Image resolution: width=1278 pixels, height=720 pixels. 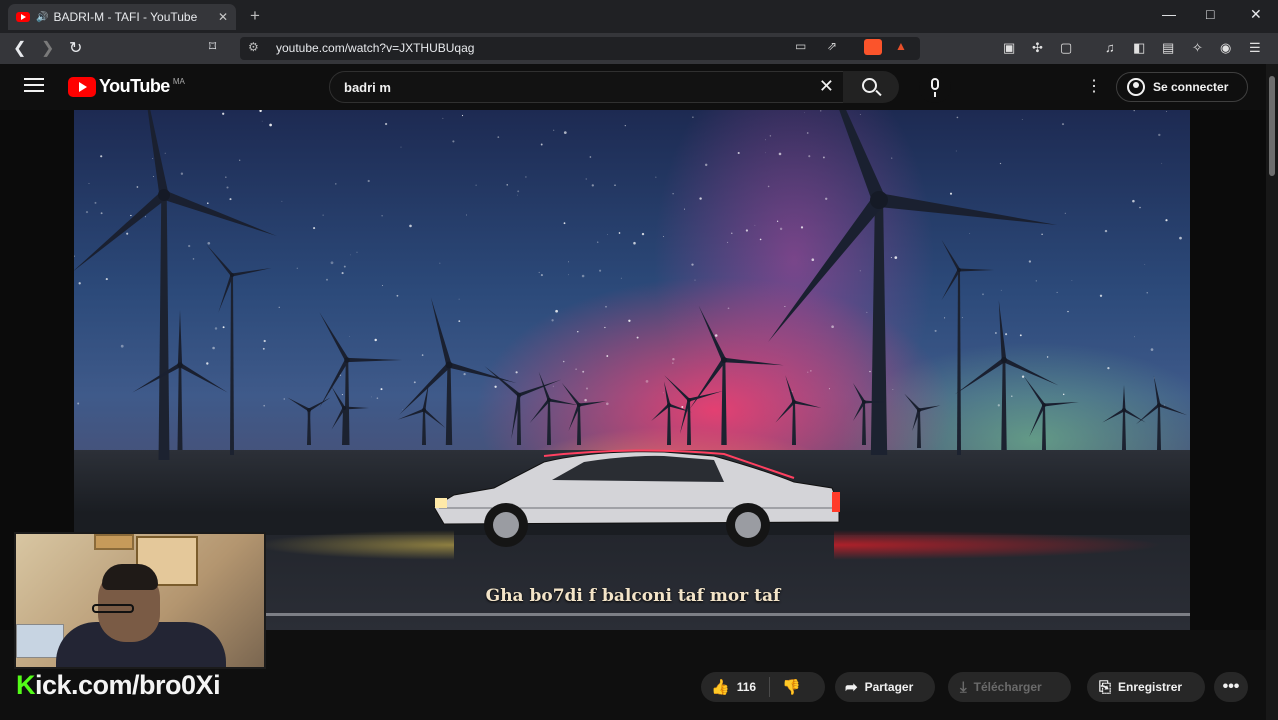 What do you see at coordinates (1169, 14) in the screenshot?
I see `minimize-button: —` at bounding box center [1169, 14].